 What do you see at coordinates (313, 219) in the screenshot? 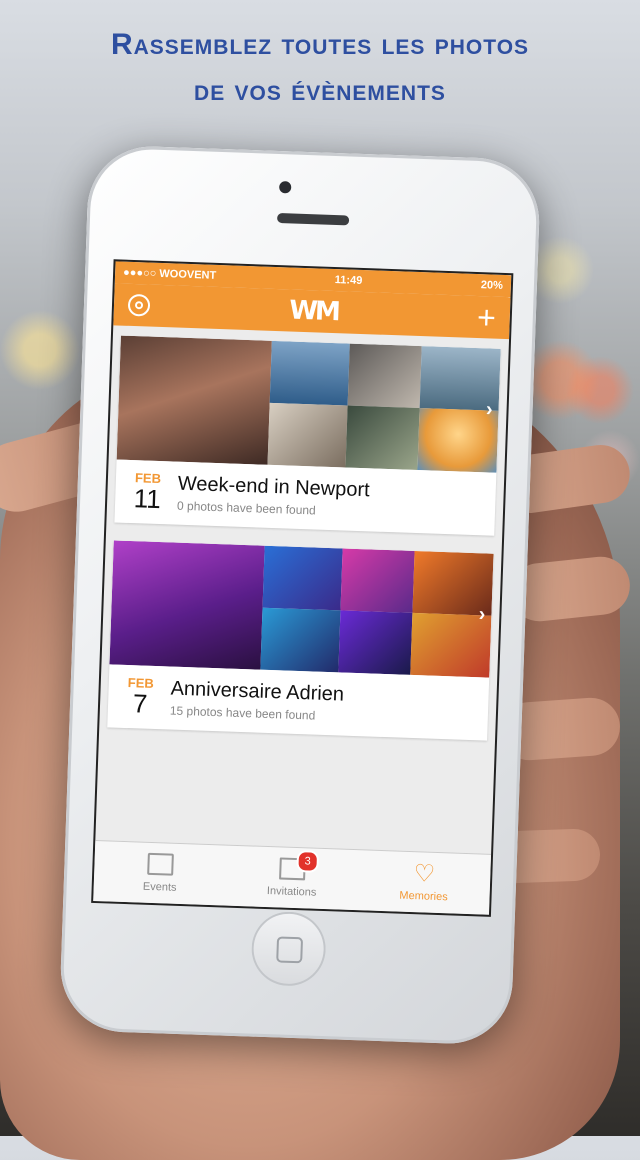
I see `speaker-grille` at bounding box center [313, 219].